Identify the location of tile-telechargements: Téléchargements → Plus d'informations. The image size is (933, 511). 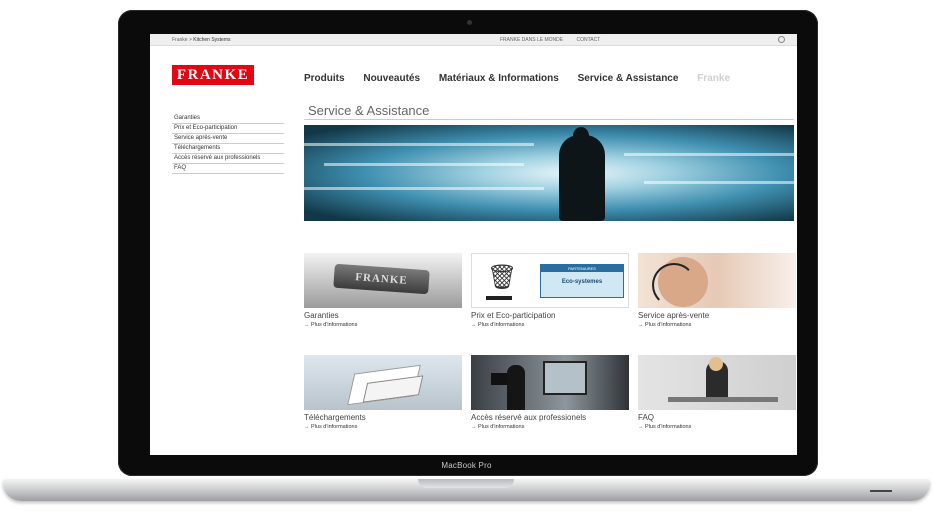
(383, 392).